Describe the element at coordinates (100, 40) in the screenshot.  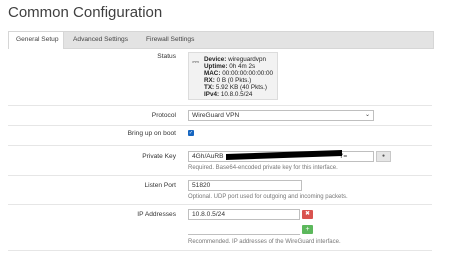
I see `tab-advanced-settings: Advanced Settings` at that location.